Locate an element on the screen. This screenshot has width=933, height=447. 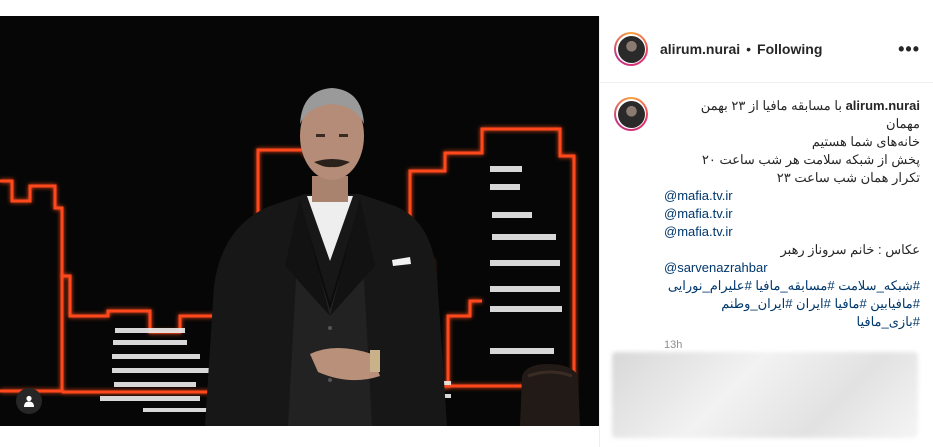
post-header: alirum.nurai • Following ••• is located at coordinates (766, 49).